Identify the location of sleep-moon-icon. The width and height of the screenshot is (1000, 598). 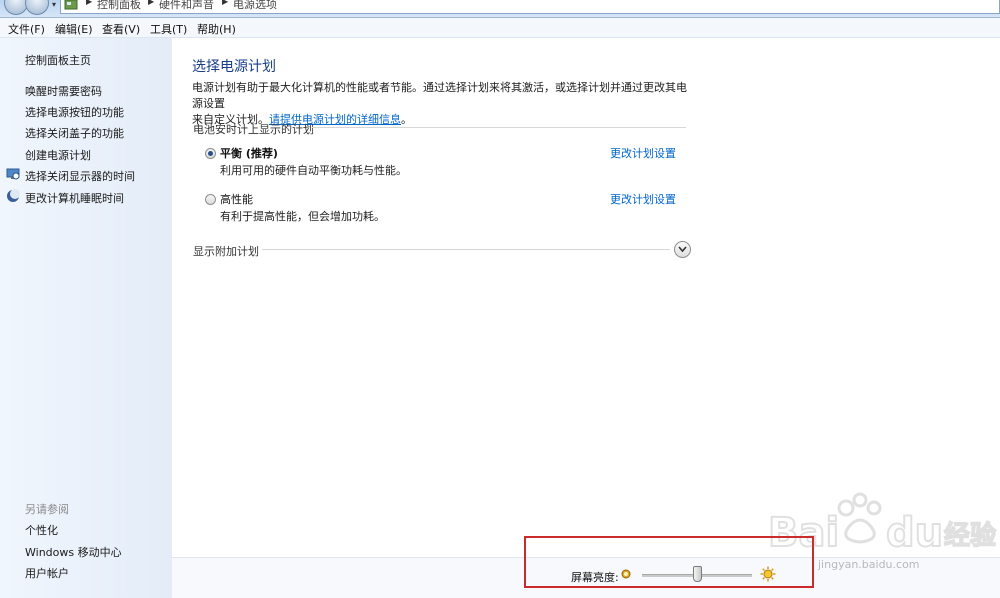
(13, 195).